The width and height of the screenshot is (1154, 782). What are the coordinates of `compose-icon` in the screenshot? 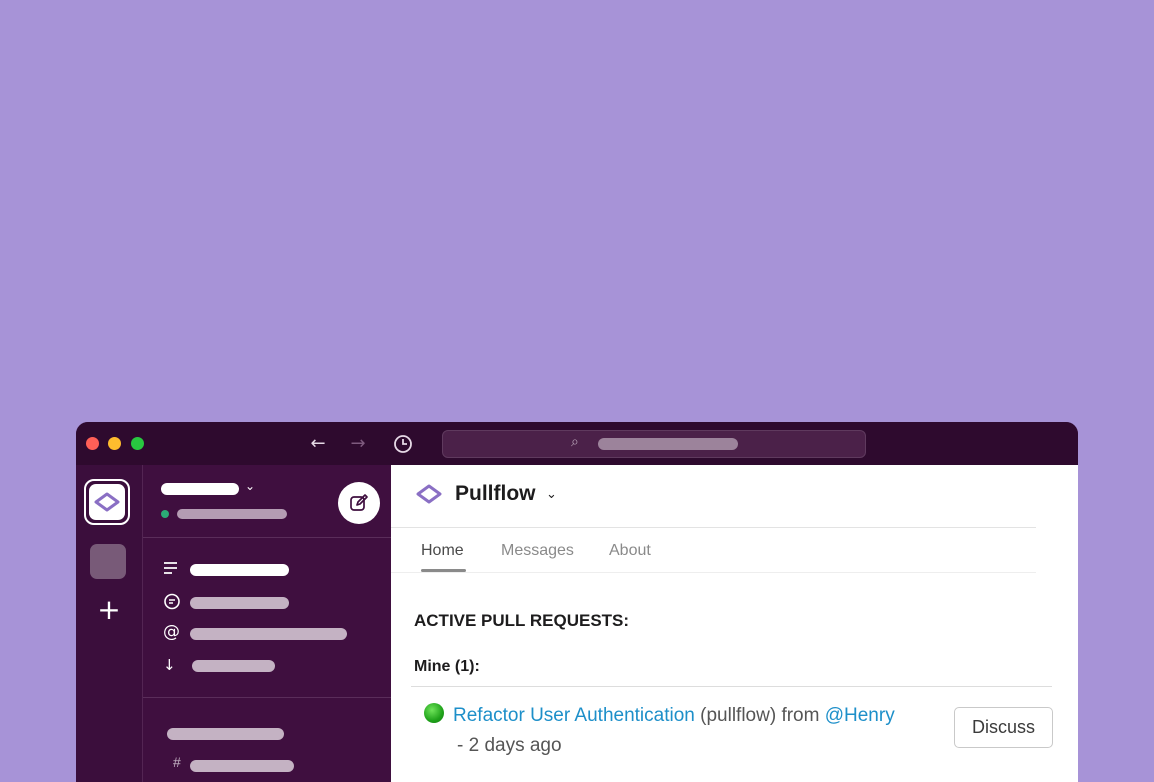 It's located at (359, 502).